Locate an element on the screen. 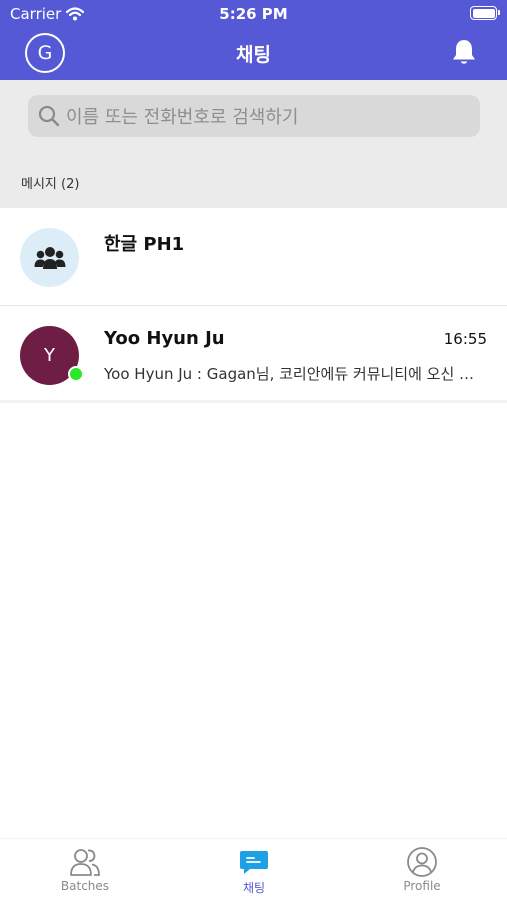 This screenshot has height=900, width=507. app-header: Carrier 5:26 PM G 채팅 is located at coordinates (253, 40).